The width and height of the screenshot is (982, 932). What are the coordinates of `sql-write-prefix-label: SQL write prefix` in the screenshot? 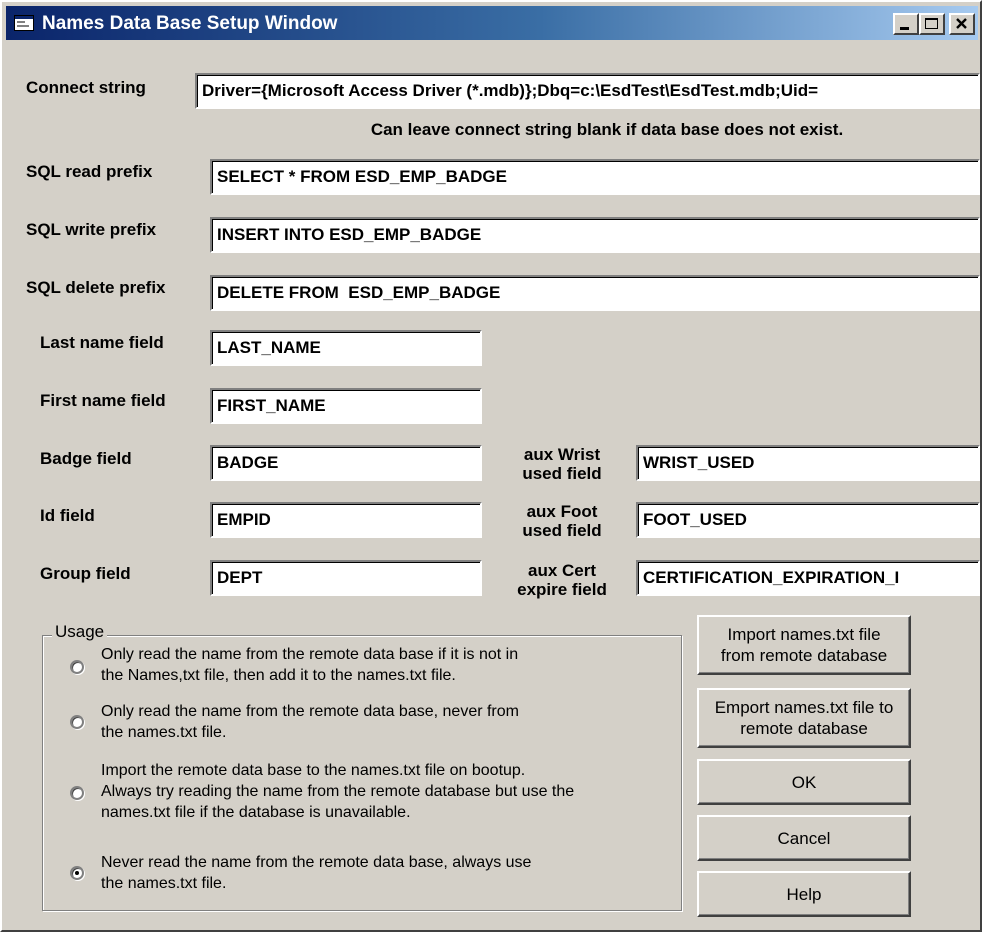 It's located at (91, 229).